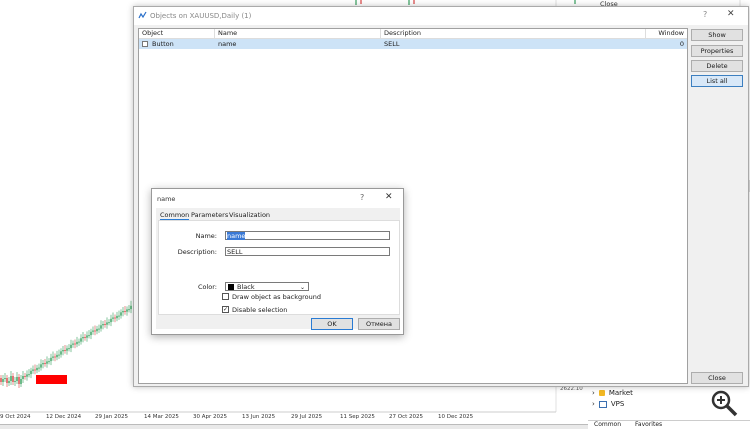 This screenshot has width=750, height=429. What do you see at coordinates (307, 251) in the screenshot?
I see `description-field: SELL` at bounding box center [307, 251].